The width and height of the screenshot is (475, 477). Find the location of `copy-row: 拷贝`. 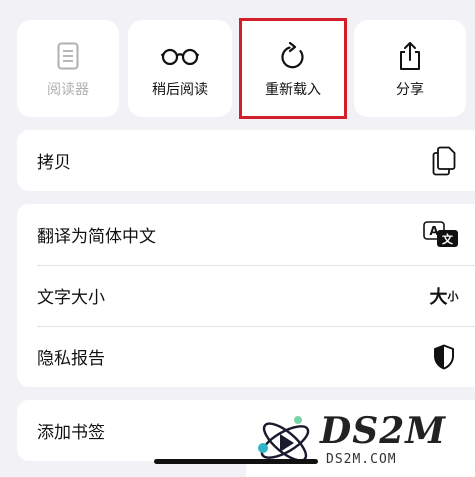

copy-row: 拷贝 is located at coordinates (246, 160).